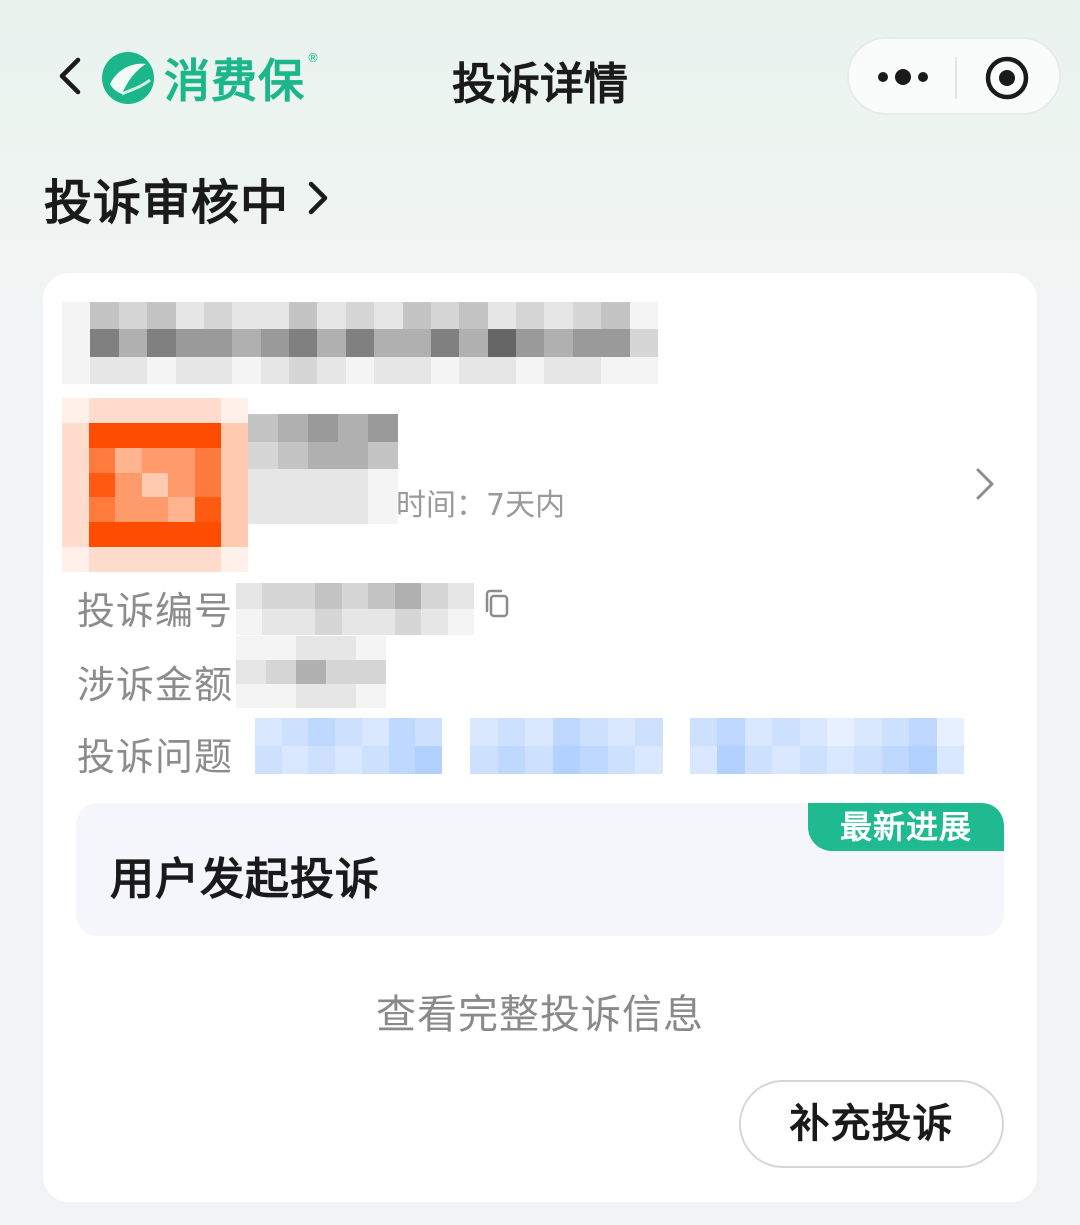 The width and height of the screenshot is (1080, 1225). I want to click on supplement-complaint-button: 补充投诉, so click(871, 1124).